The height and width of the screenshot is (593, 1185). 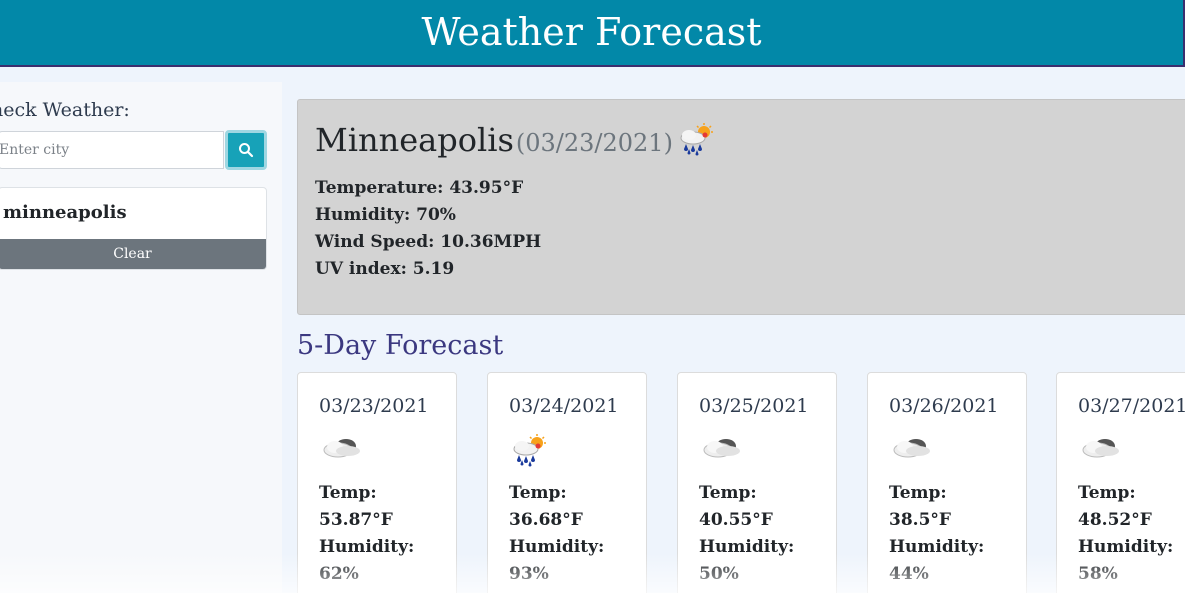 I want to click on forecast-humidity: 44%, so click(x=909, y=574).